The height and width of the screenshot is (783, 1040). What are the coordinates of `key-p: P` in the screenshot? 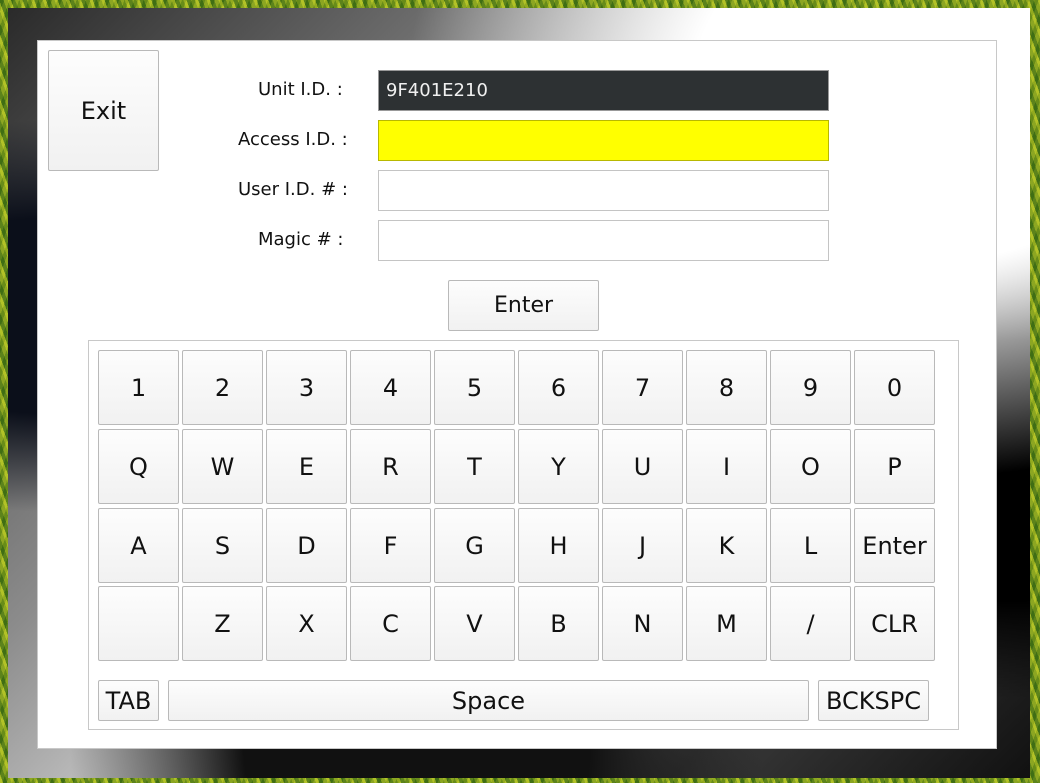 It's located at (894, 466).